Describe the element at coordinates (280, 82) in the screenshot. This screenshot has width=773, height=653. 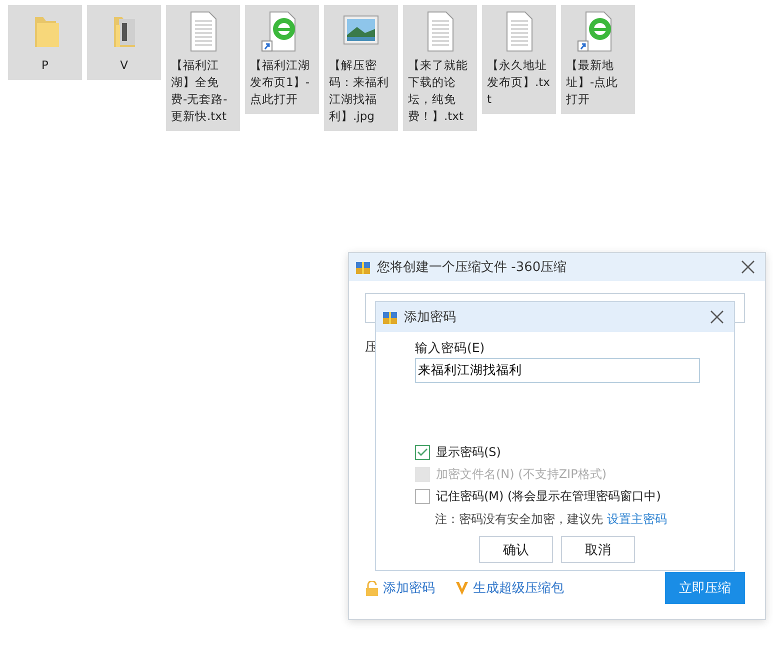
I see `file-name: 【福利江湖发布页1】-点此打开` at that location.